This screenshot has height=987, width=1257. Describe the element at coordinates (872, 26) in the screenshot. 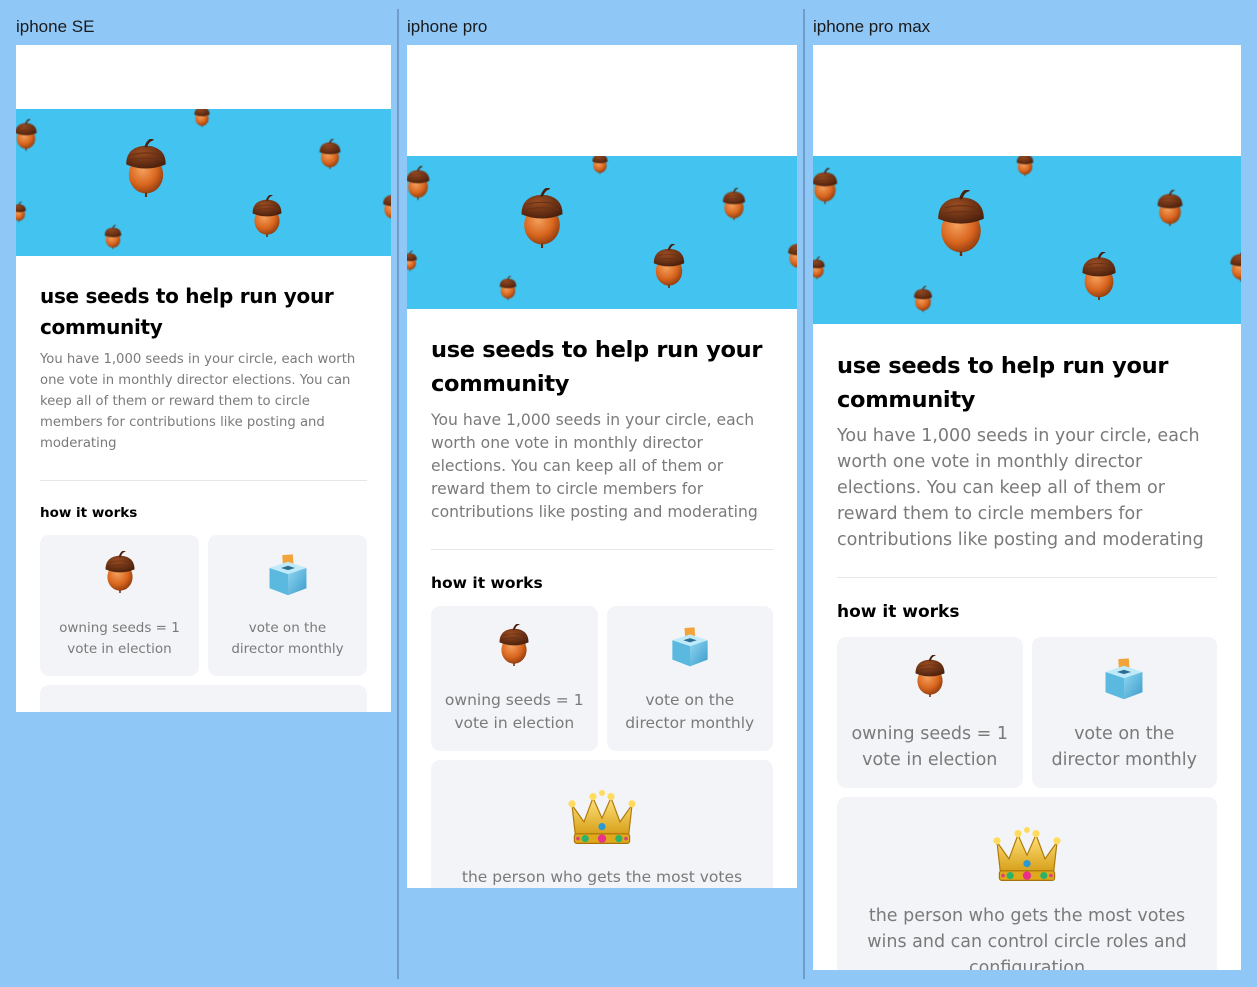

I see `frame-label-iphone-pro-max: iphone pro max` at that location.